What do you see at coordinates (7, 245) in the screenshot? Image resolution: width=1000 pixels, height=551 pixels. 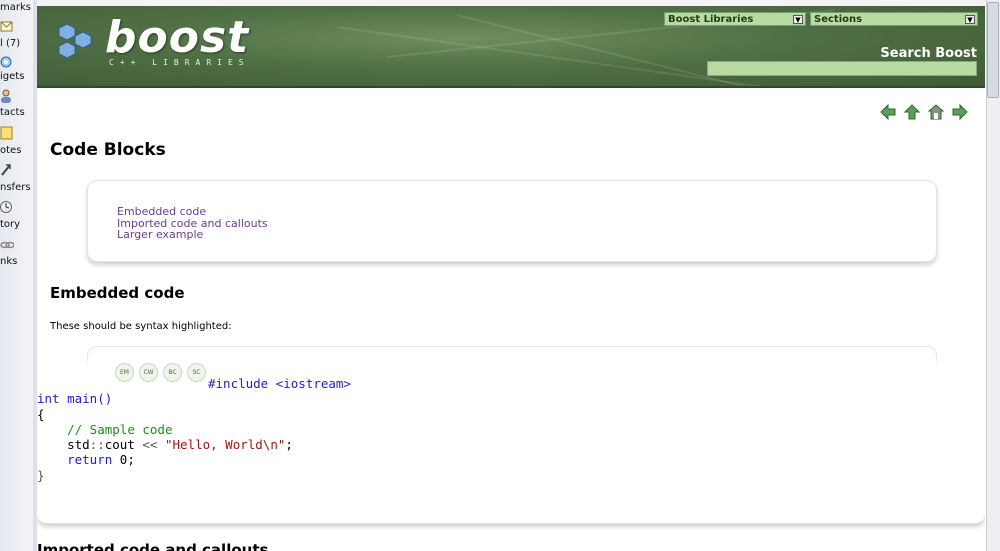 I see `links-icon` at bounding box center [7, 245].